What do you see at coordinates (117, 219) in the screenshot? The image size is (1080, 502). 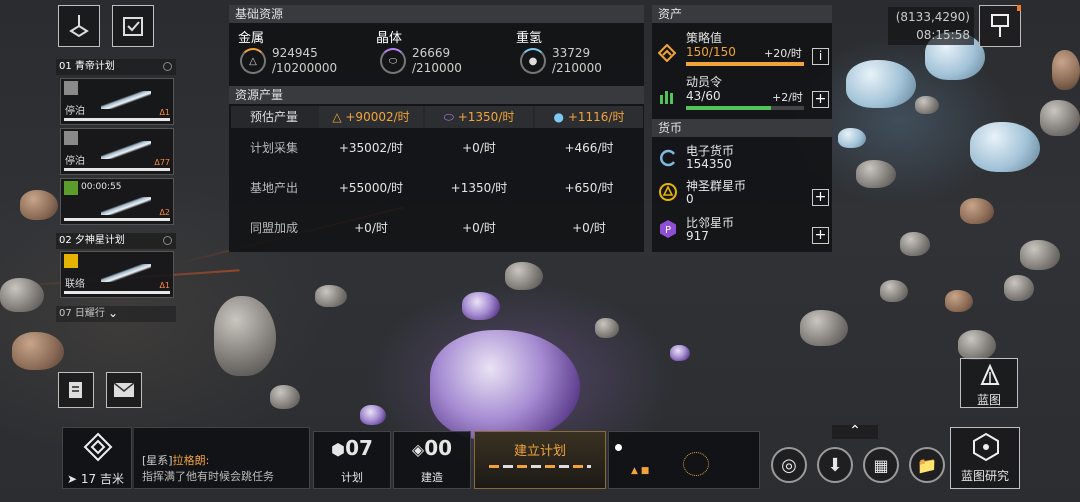 I see `fleet-hp-bar` at bounding box center [117, 219].